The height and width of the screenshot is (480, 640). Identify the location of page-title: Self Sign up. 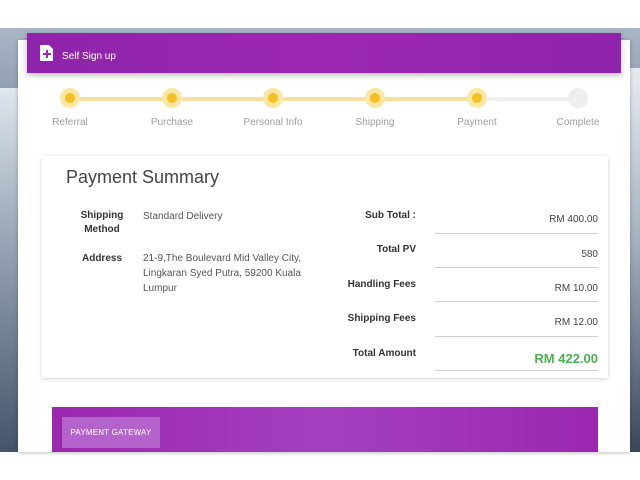
(89, 56).